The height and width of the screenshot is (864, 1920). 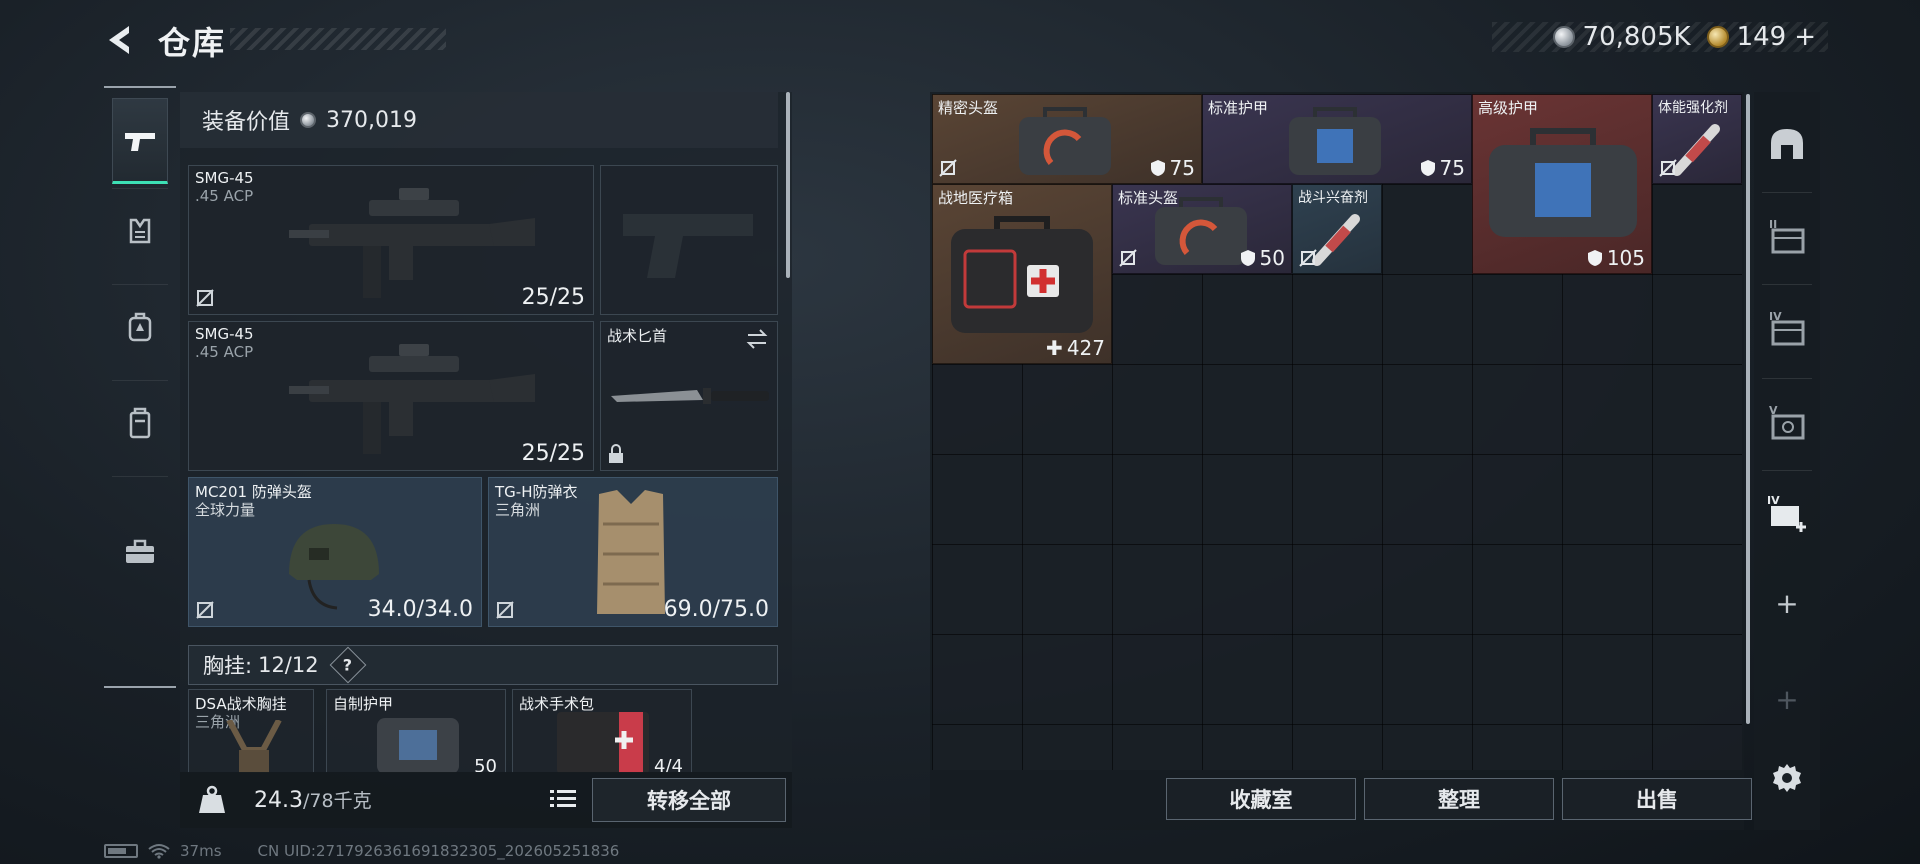 What do you see at coordinates (391, 396) in the screenshot?
I see `primary-weapon-slot-2: SMG-45 .45 ACP 25/25` at bounding box center [391, 396].